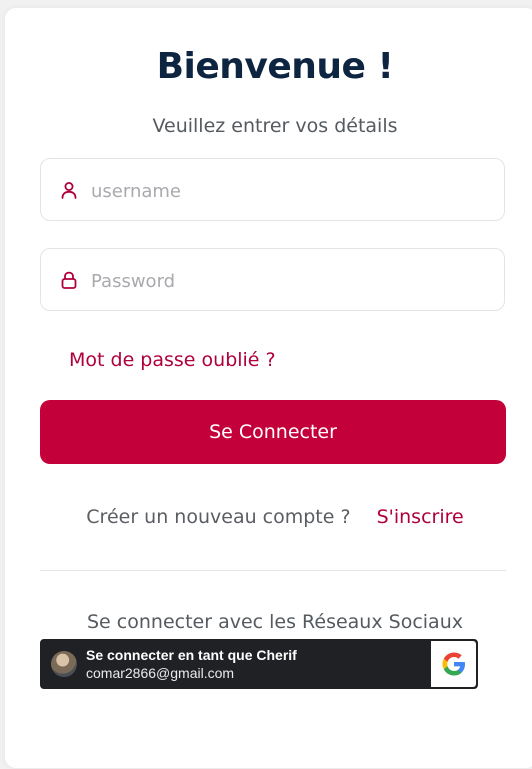  I want to click on username-field, so click(272, 189).